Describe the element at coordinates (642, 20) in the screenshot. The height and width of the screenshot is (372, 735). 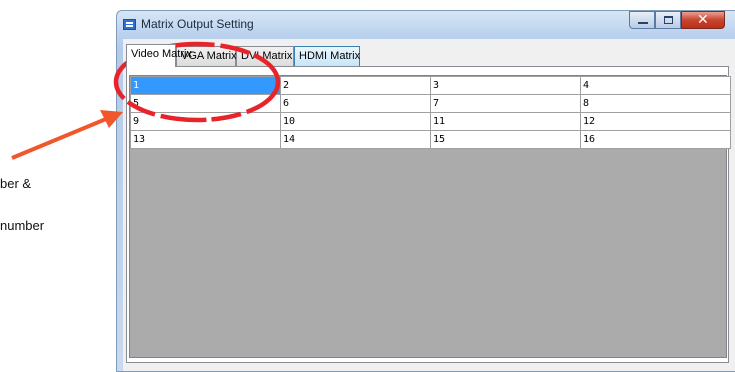
I see `minimize-button` at that location.